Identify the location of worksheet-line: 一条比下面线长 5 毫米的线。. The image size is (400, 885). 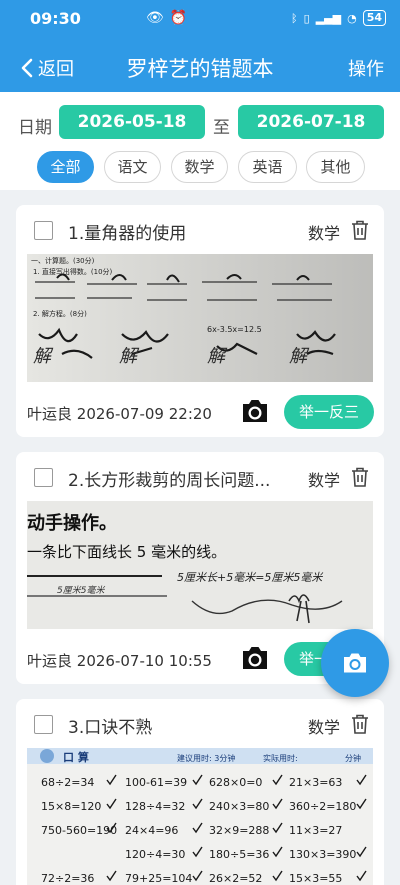
(126, 552).